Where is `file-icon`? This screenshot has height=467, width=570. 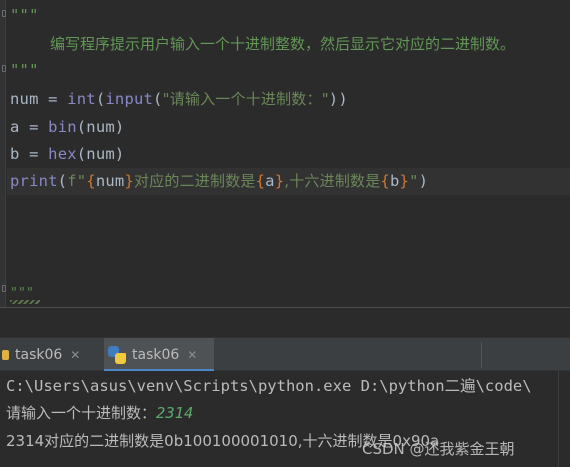
file-icon is located at coordinates (5, 355).